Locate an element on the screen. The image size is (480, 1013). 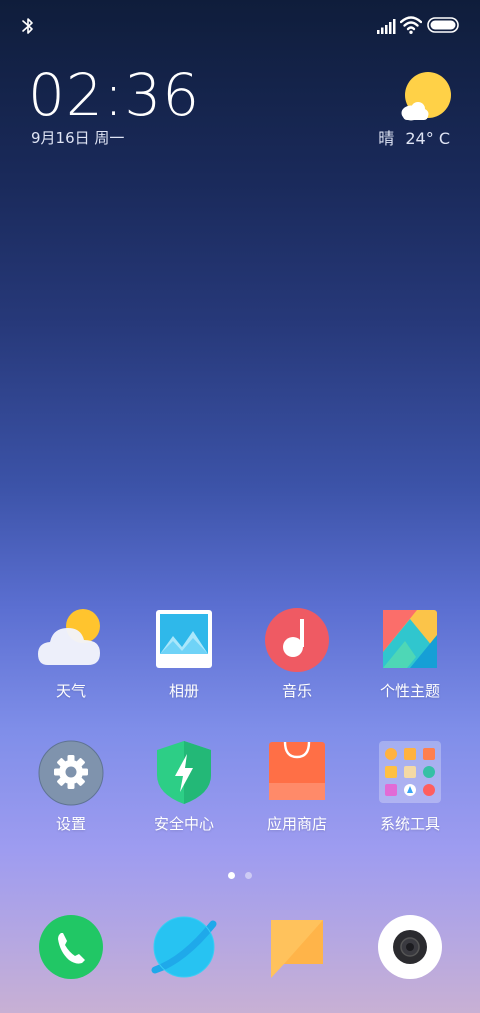
app-store: 应用商店 is located at coordinates (297, 793).